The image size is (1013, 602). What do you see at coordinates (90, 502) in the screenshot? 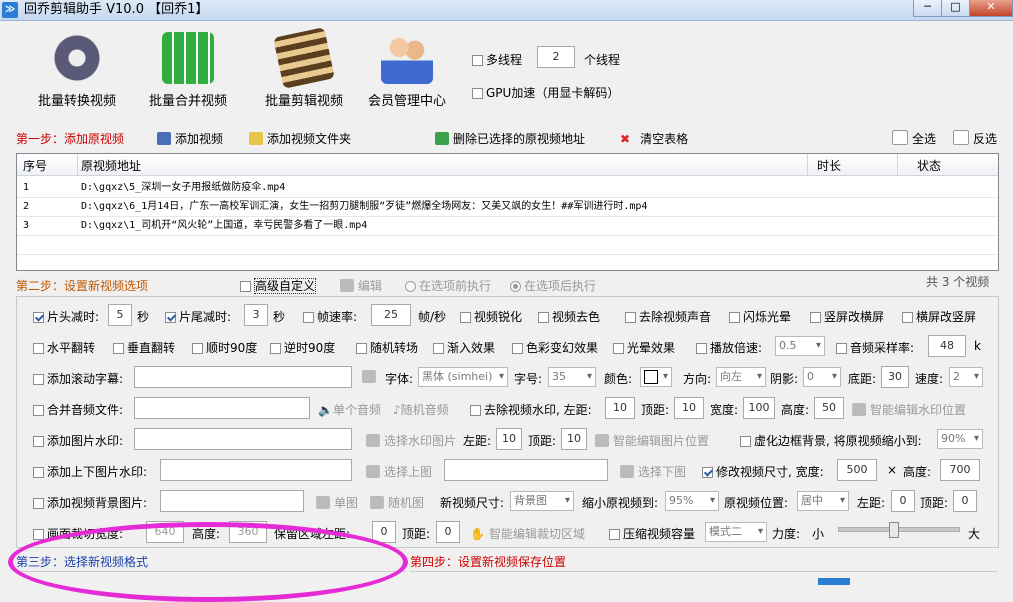
I see `bg-image-checkbox: 添加视频背景图片:` at bounding box center [90, 502].